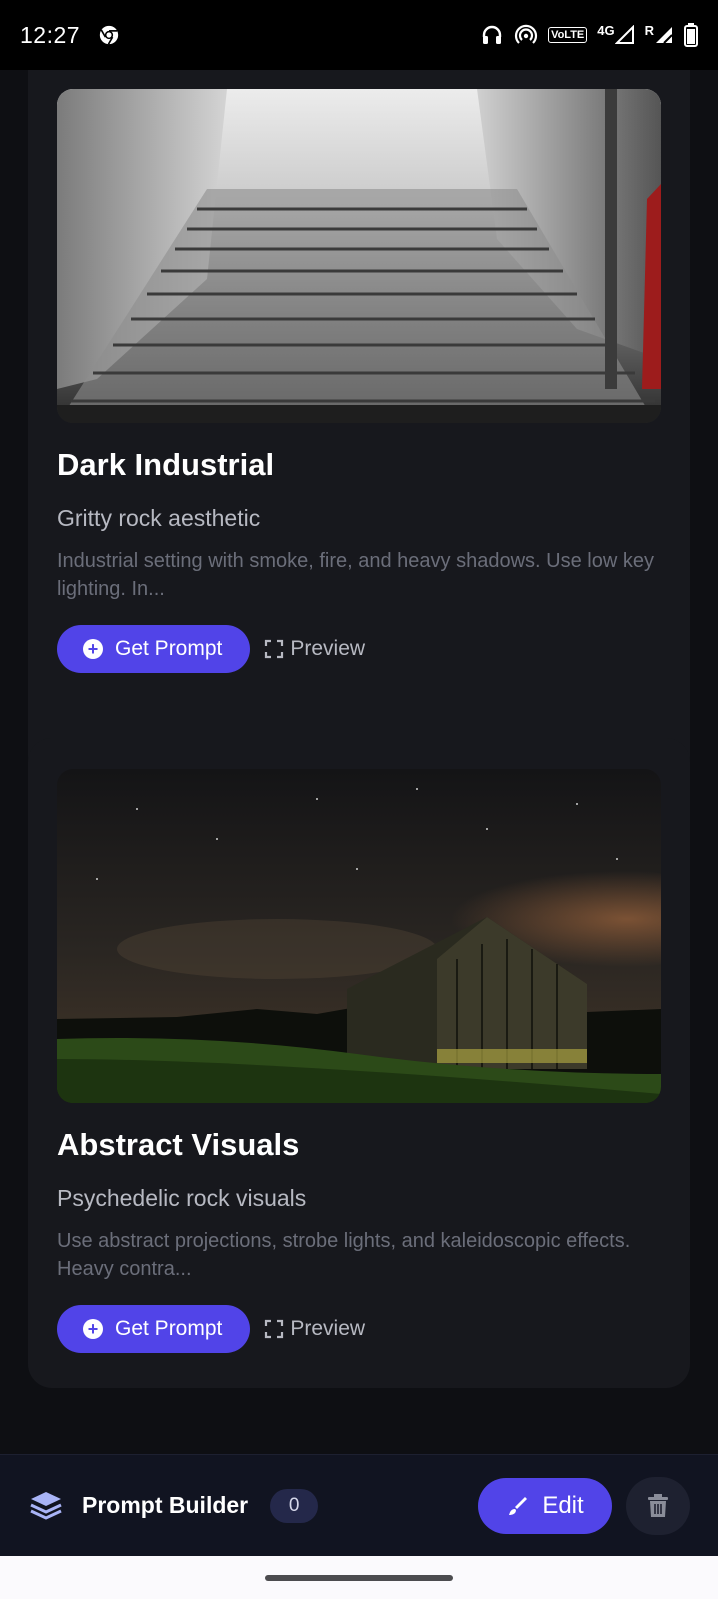  I want to click on card-title: Abstract Visuals, so click(178, 1144).